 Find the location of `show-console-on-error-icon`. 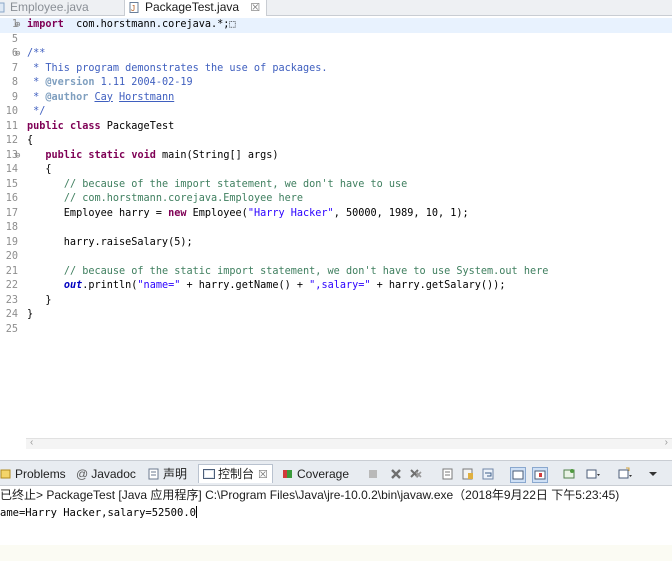

show-console-on-error-icon is located at coordinates (540, 475).